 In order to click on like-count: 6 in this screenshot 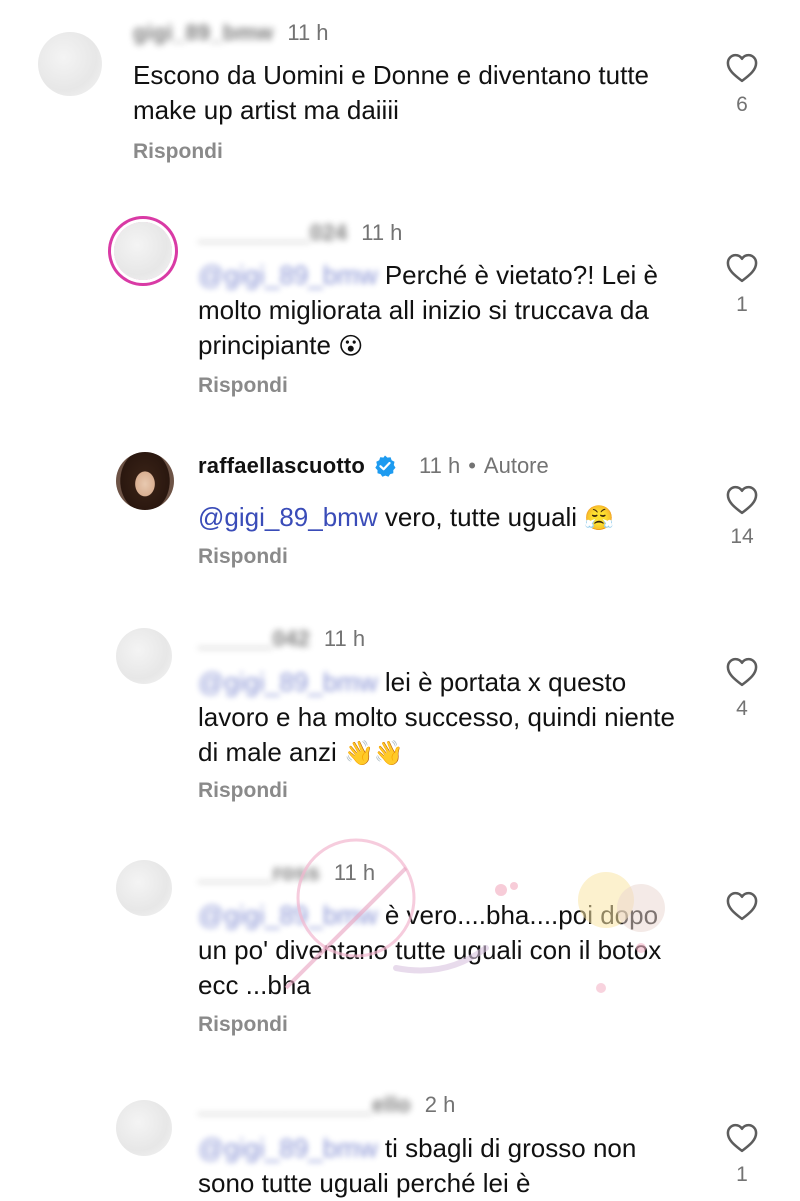, I will do `click(742, 104)`.